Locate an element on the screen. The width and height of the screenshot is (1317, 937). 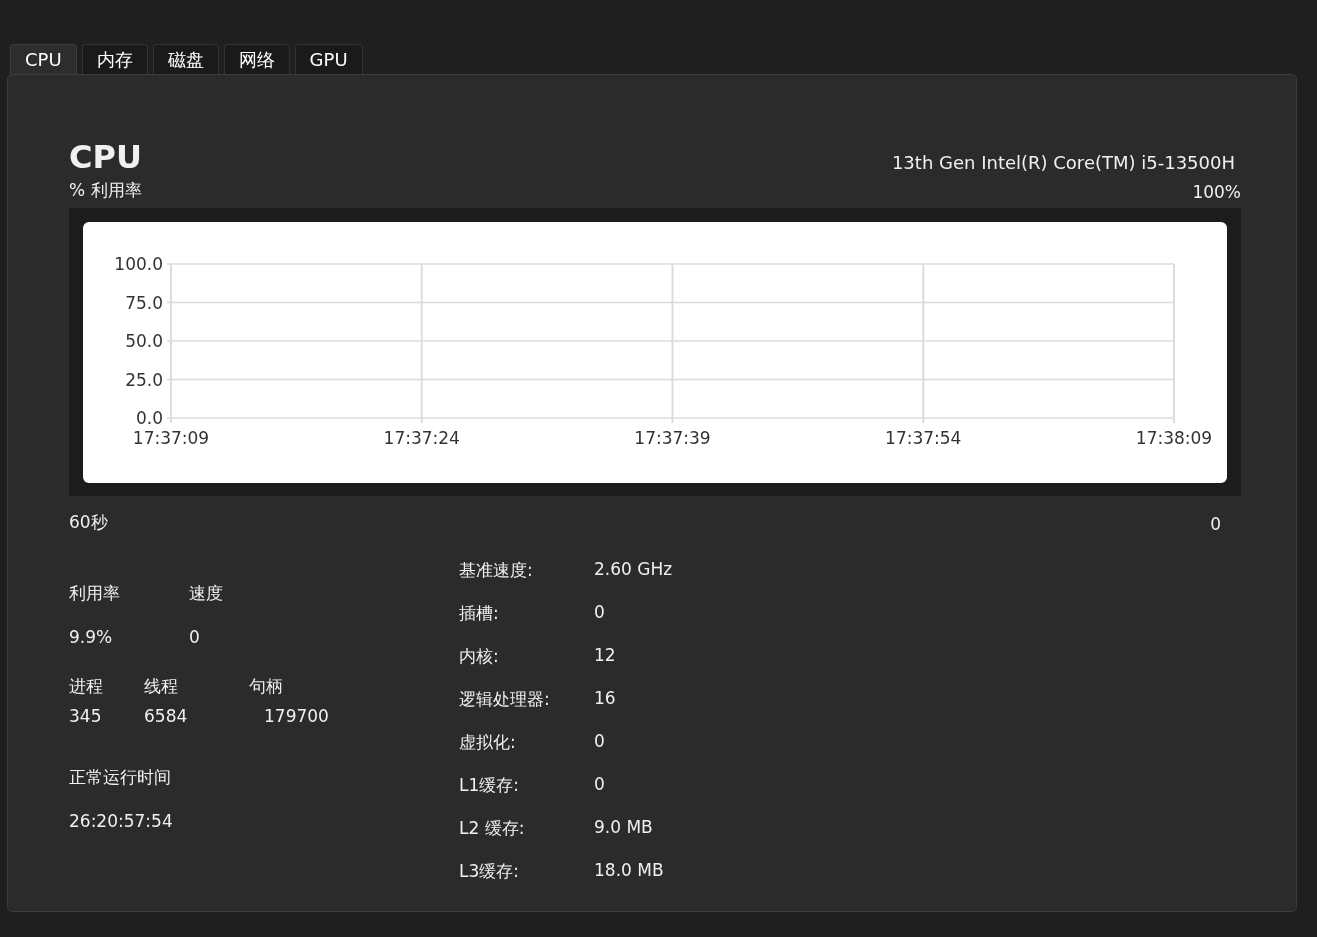
panel-title: CPU is located at coordinates (105, 157).